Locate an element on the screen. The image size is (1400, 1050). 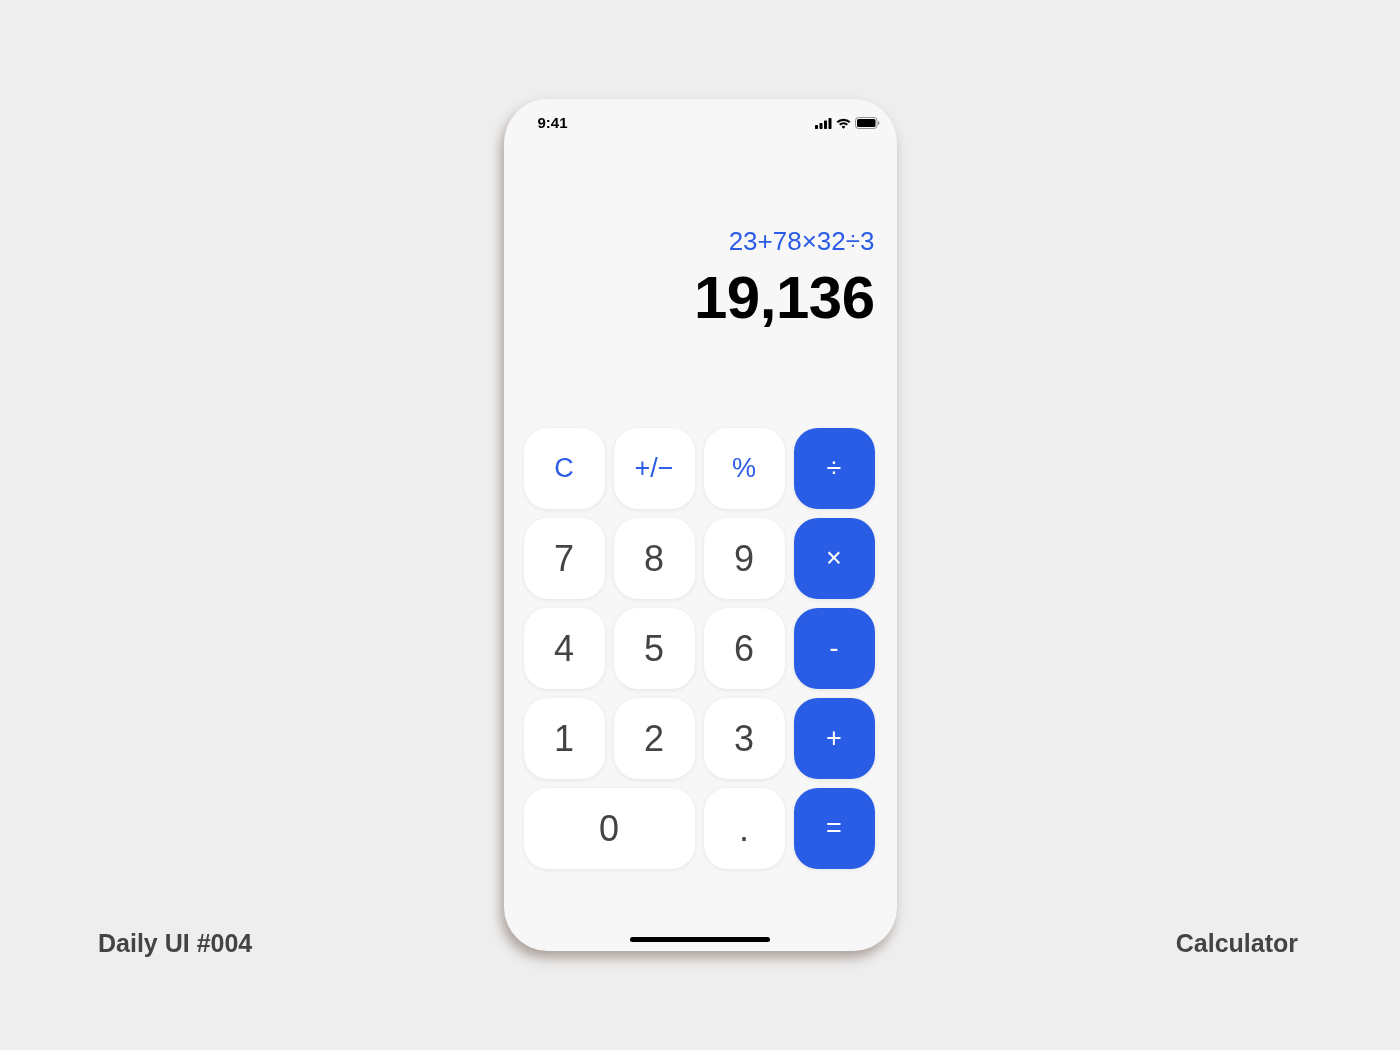
keypad-key: 1 is located at coordinates (564, 738).